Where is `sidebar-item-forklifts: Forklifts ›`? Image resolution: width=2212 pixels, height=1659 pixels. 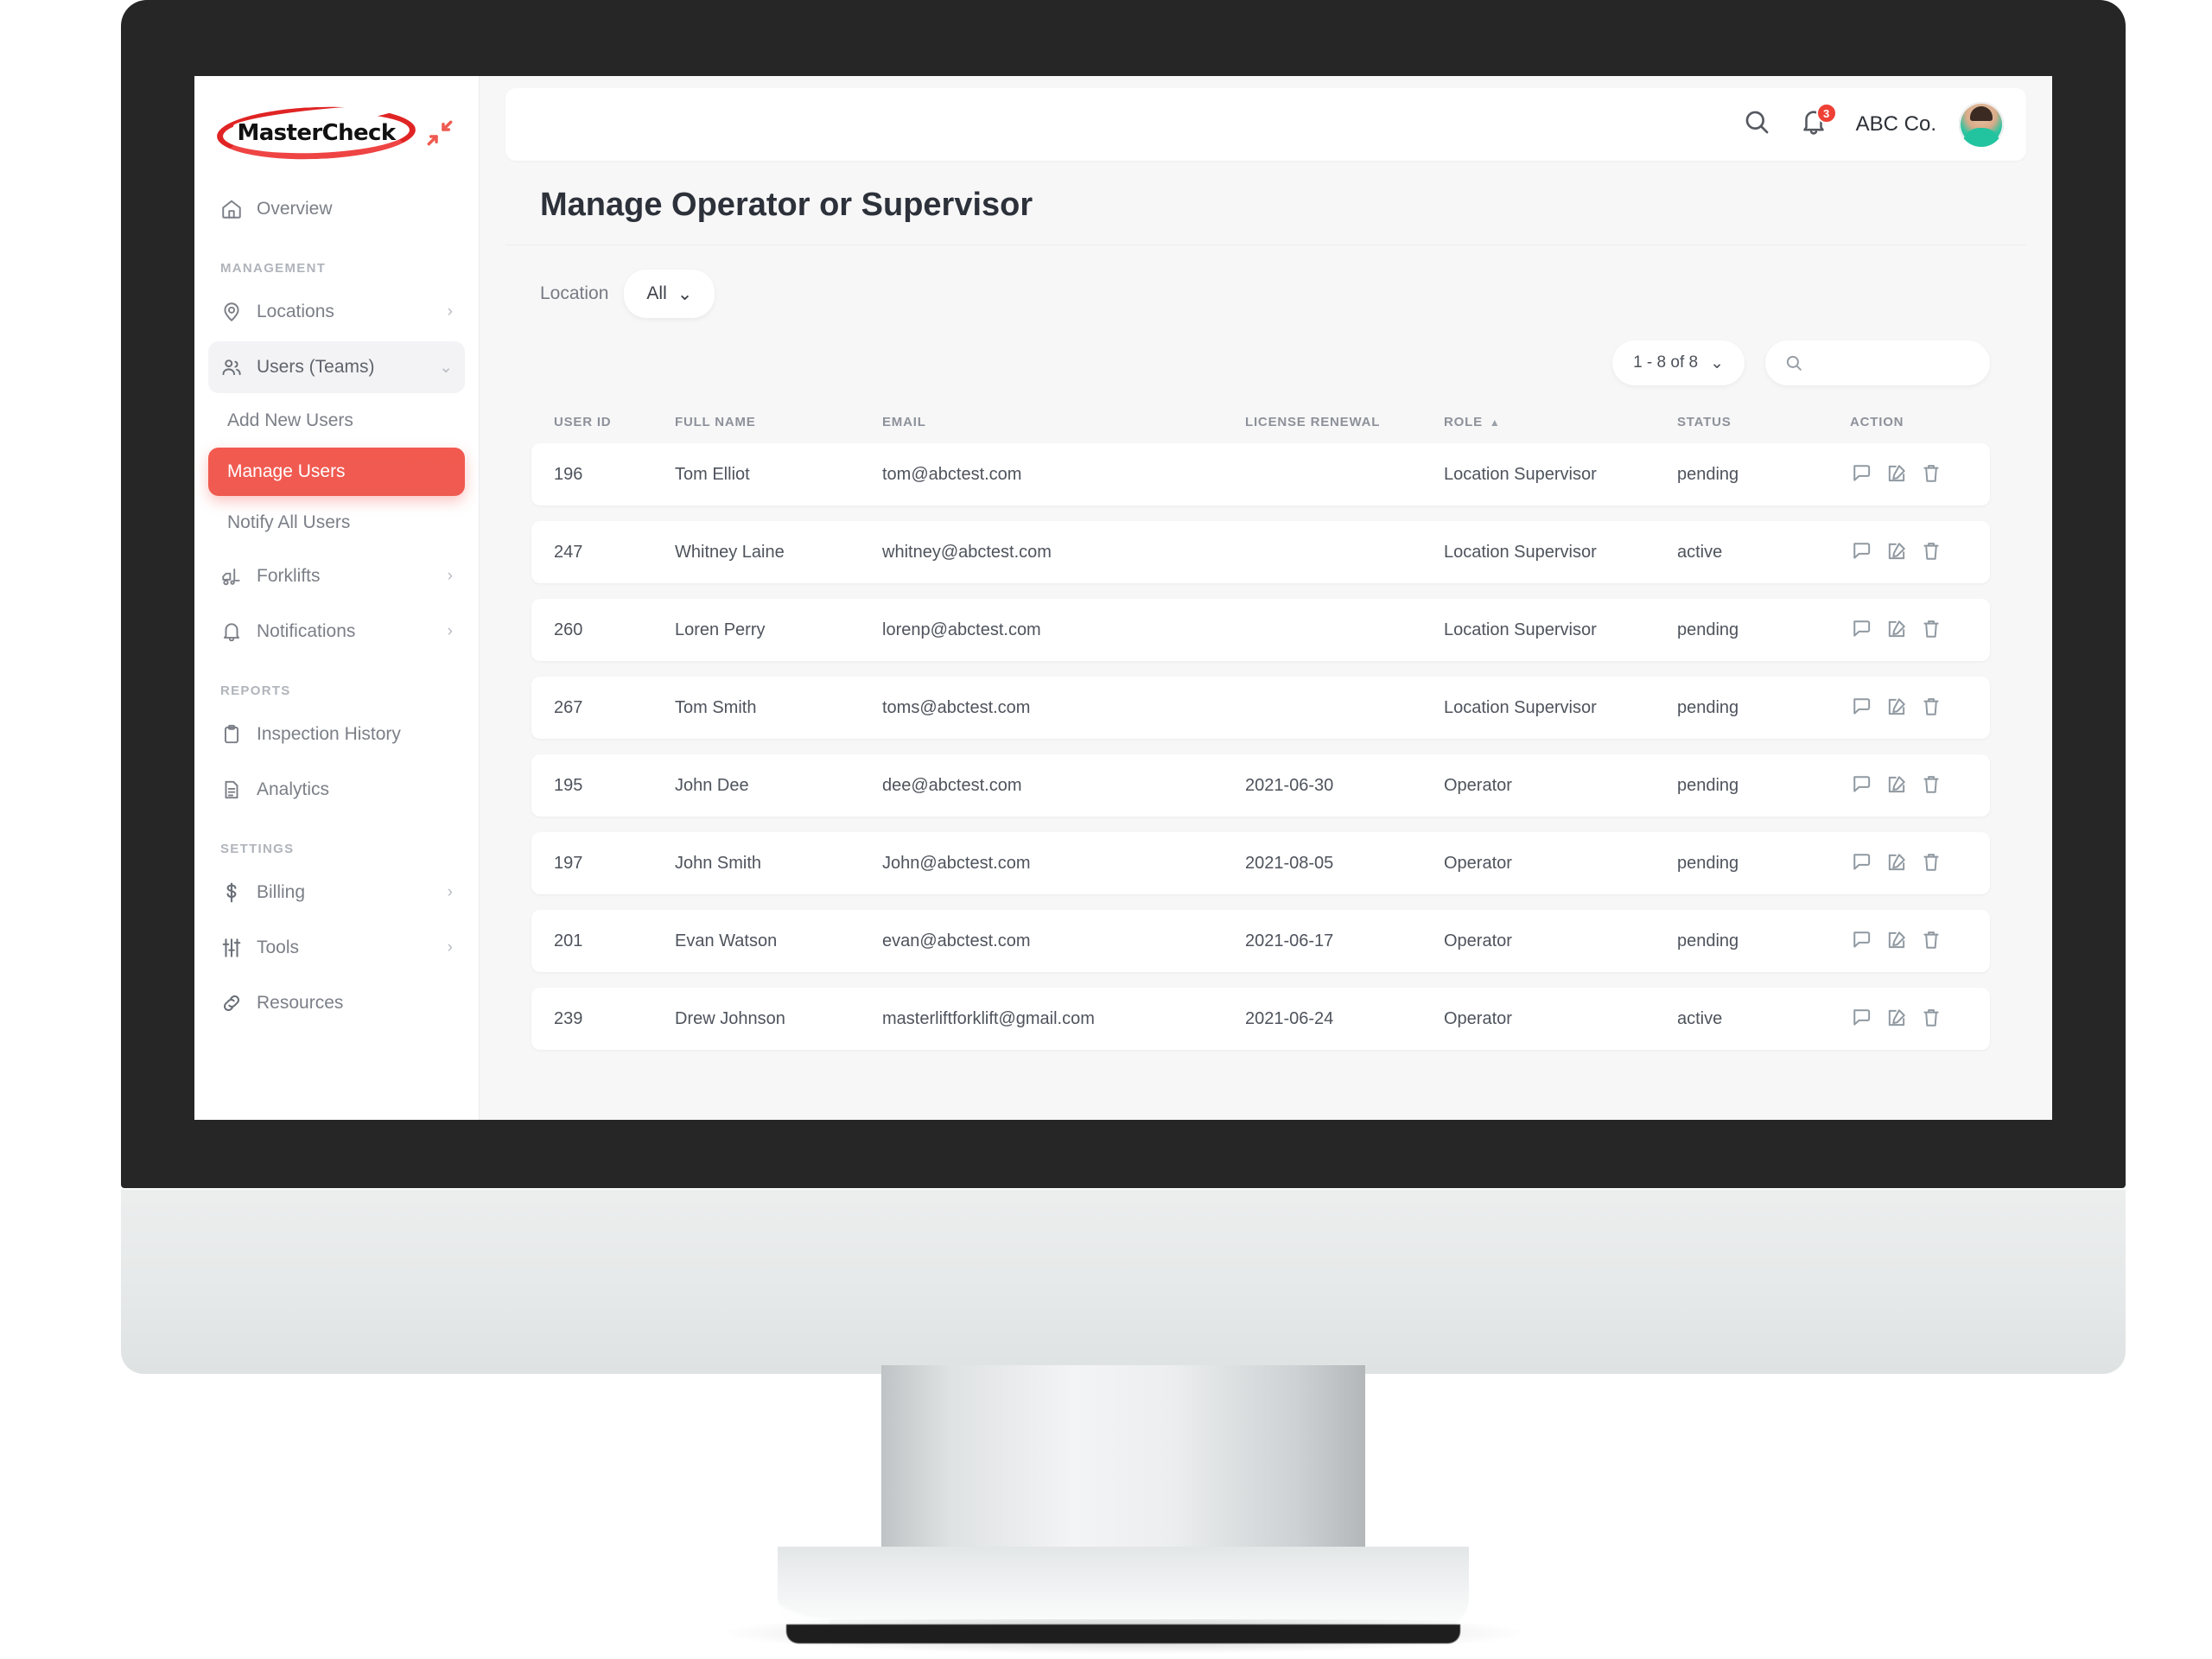 sidebar-item-forklifts: Forklifts › is located at coordinates (336, 576).